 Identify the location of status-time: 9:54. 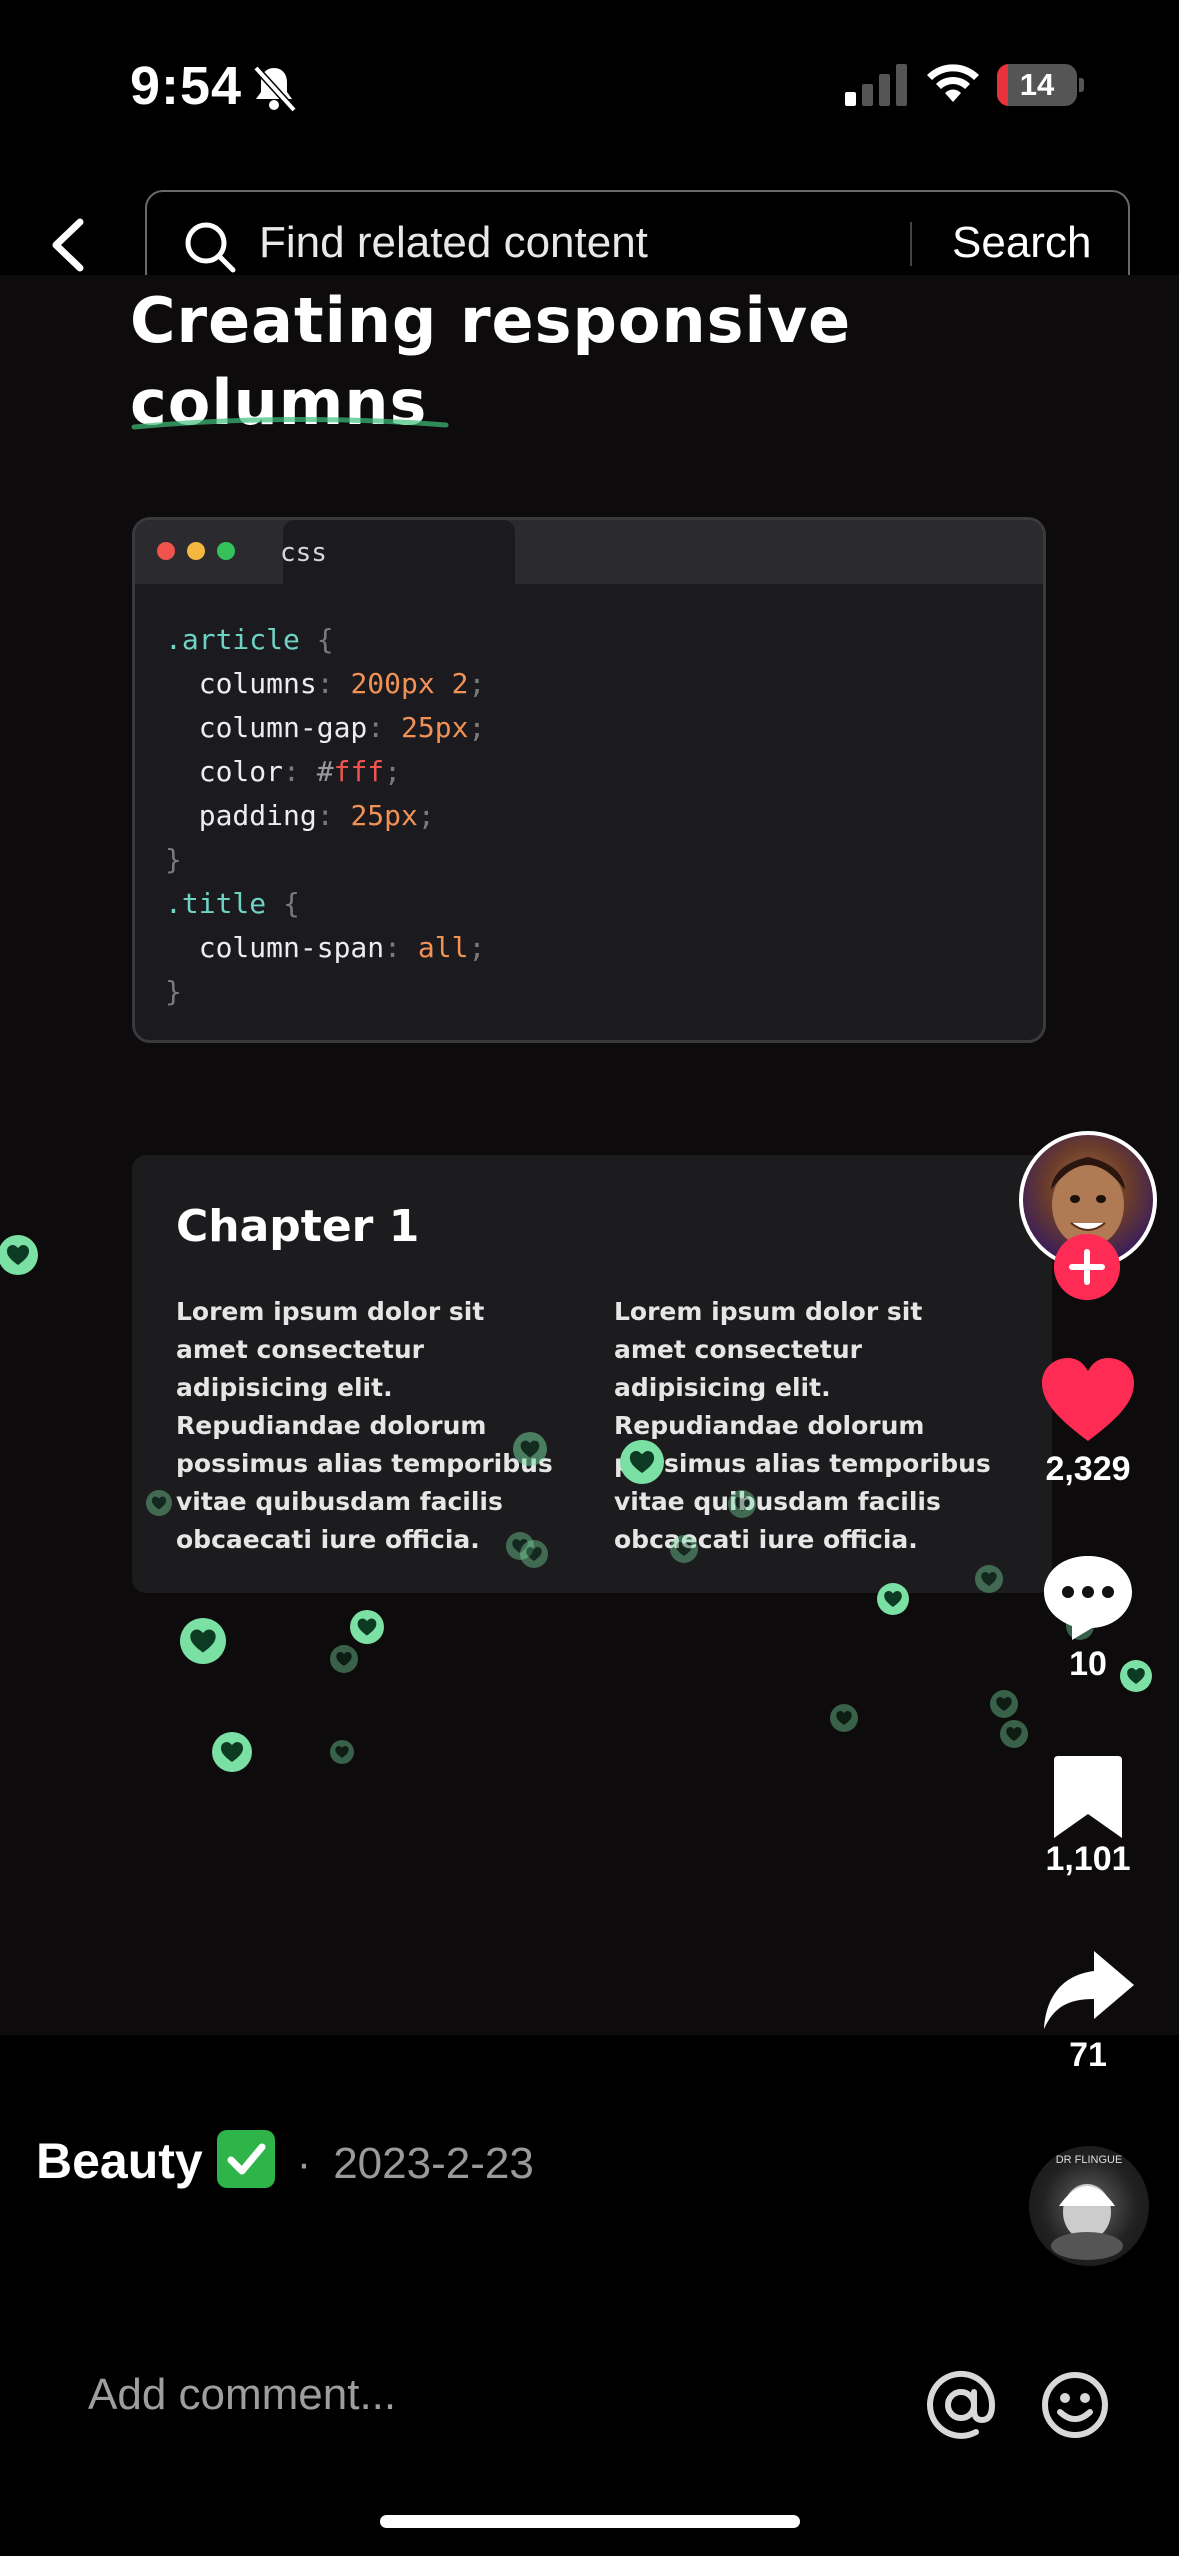
(186, 86).